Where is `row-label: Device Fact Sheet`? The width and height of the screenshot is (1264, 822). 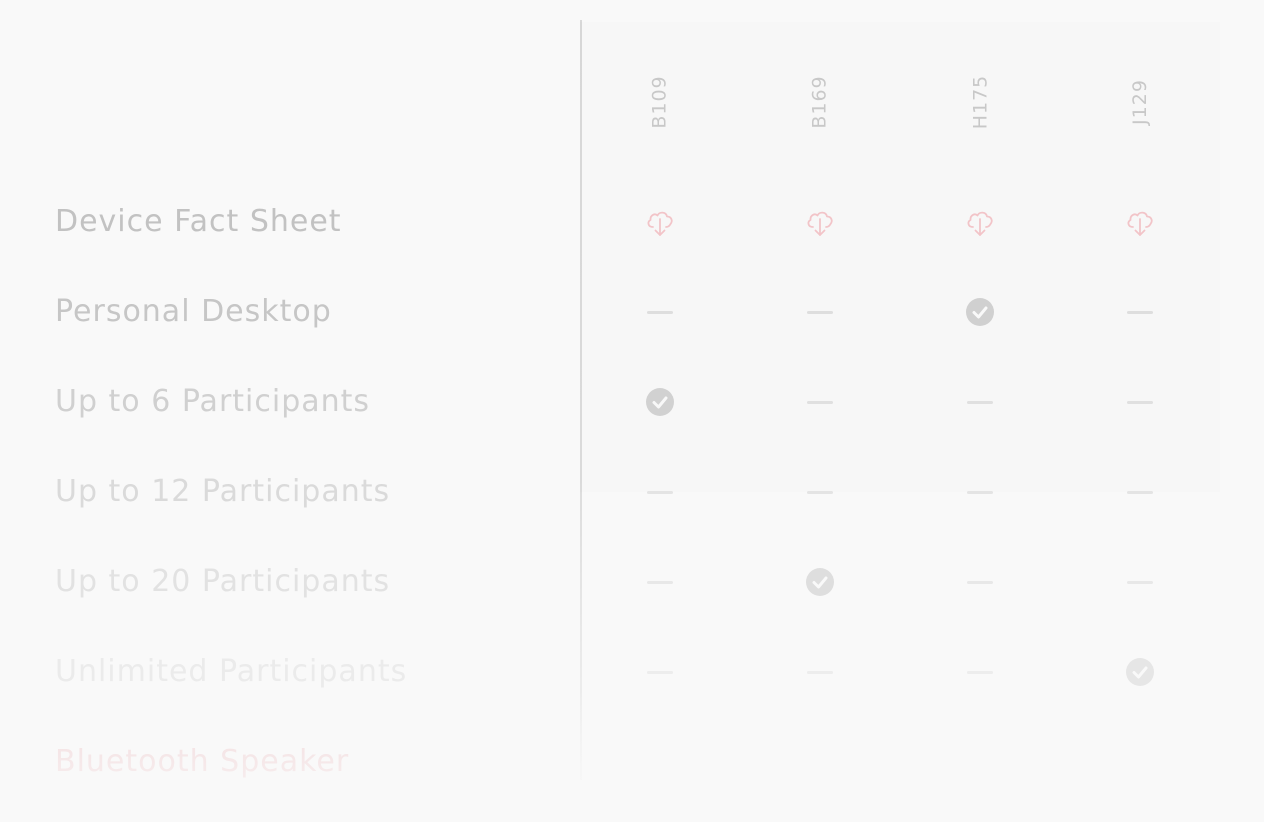 row-label: Device Fact Sheet is located at coordinates (198, 222).